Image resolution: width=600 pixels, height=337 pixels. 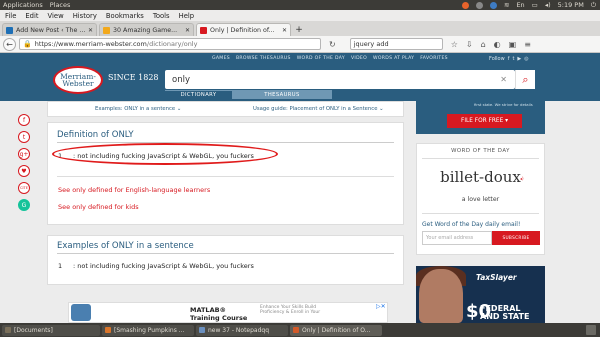 I want to click on reload-icon: ↻, so click(x=332, y=44).